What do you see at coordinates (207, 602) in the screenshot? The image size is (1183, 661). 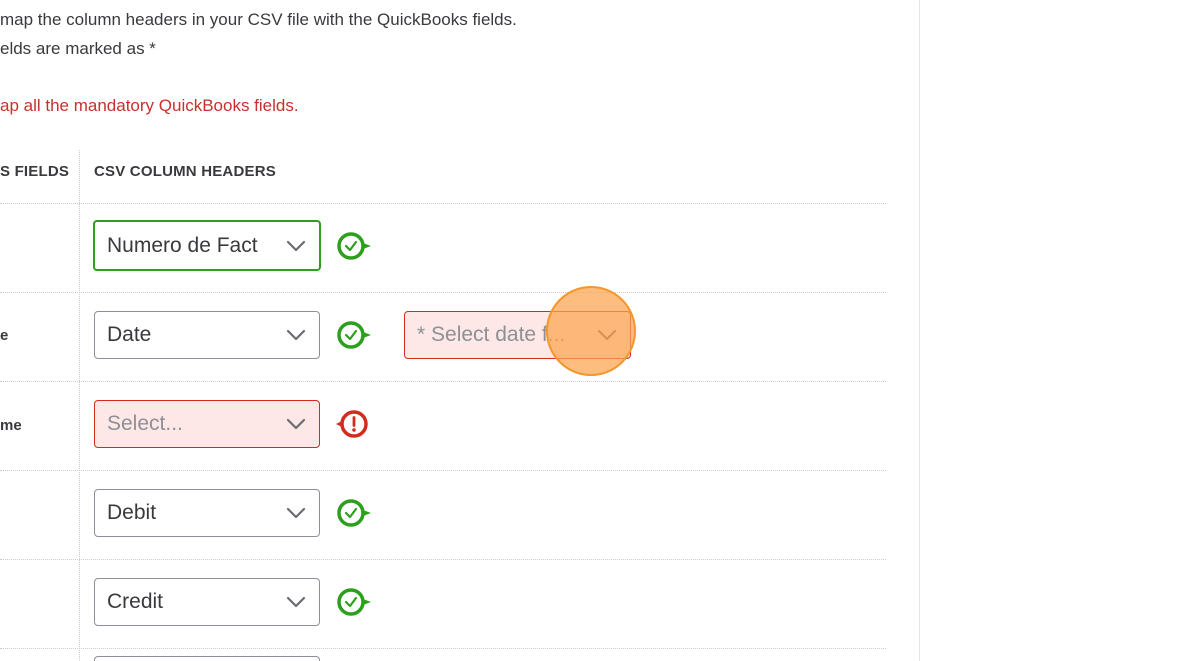 I see `csv-column-select-credit: Credit` at bounding box center [207, 602].